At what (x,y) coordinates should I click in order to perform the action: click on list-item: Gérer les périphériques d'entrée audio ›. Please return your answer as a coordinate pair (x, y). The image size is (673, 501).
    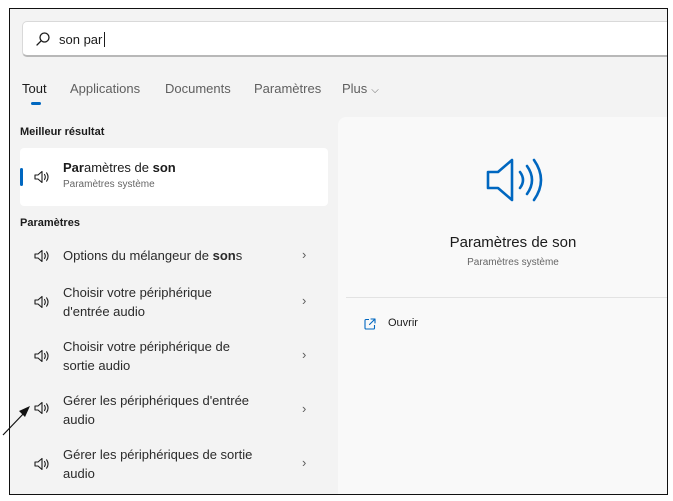
    Looking at the image, I should click on (174, 411).